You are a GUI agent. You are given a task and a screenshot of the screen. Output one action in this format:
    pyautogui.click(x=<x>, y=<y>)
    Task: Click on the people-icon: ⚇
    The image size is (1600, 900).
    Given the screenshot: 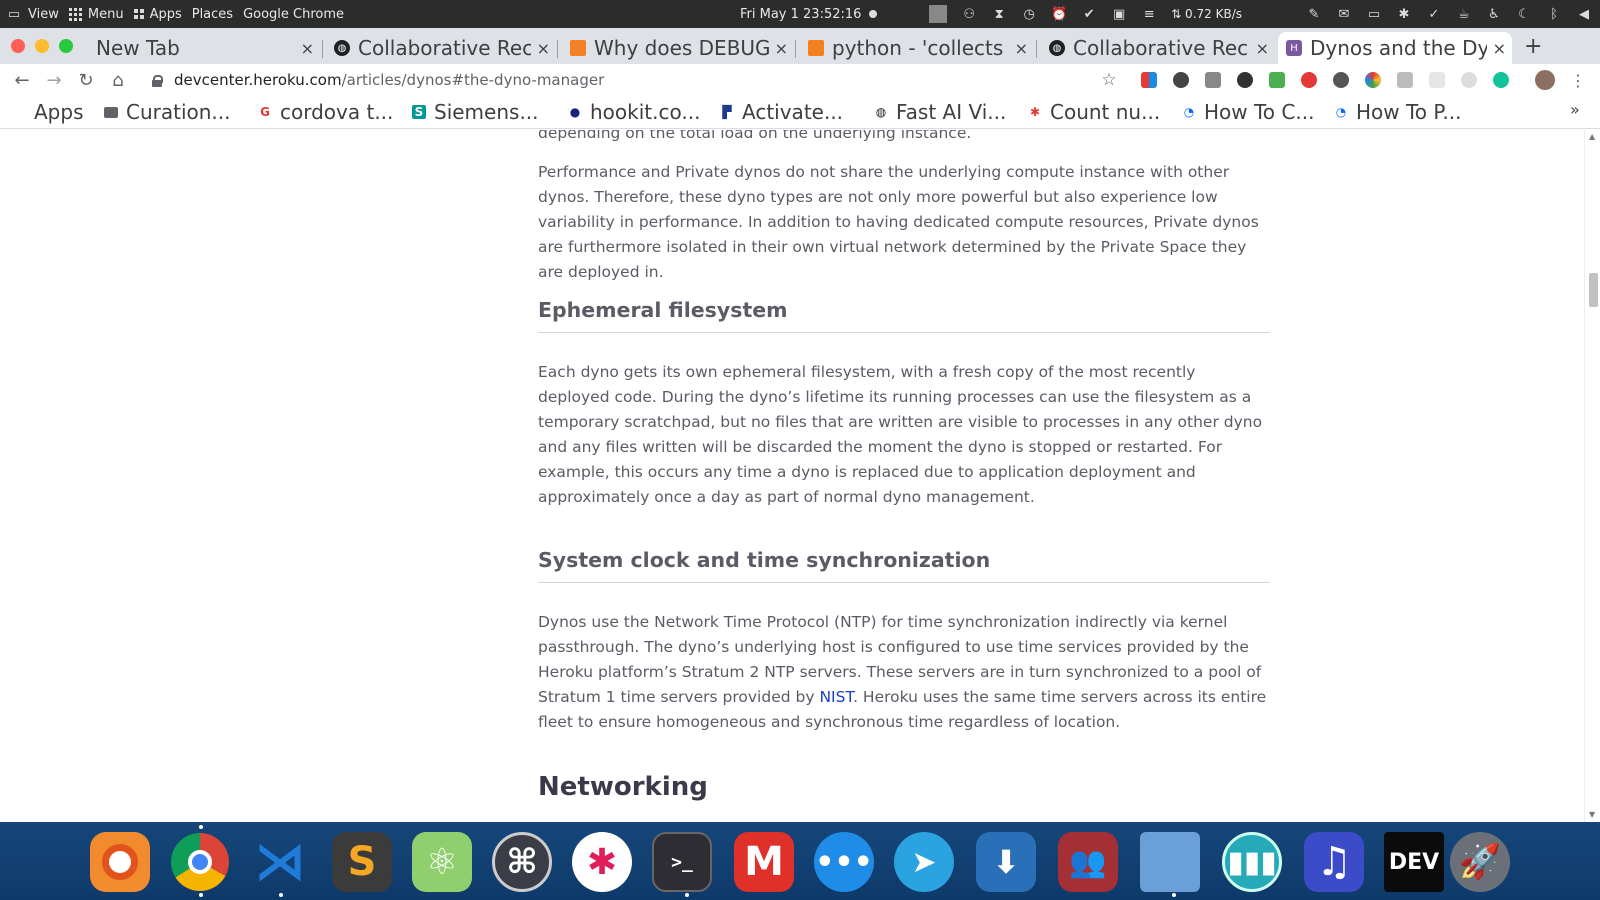 What is the action you would take?
    pyautogui.click(x=969, y=14)
    